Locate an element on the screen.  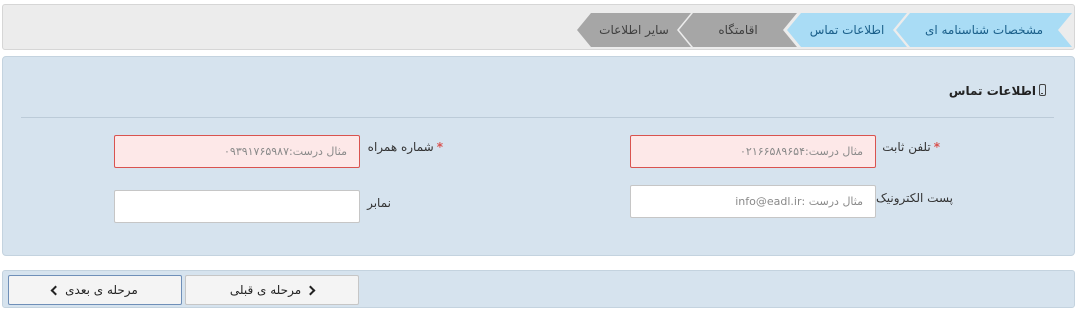
step-residence: اقامتگاه is located at coordinates (738, 30).